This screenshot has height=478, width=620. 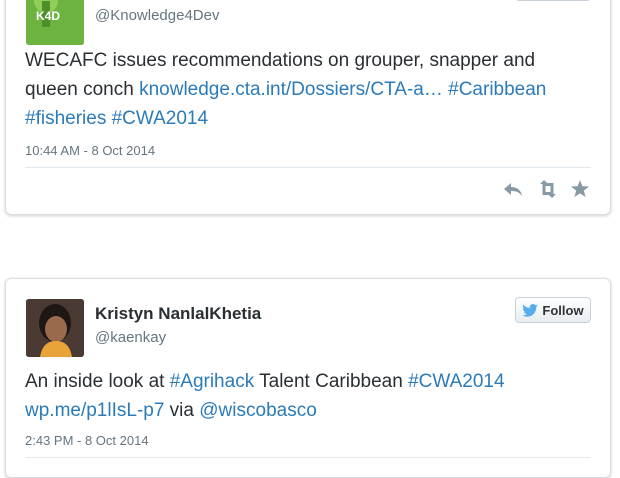 What do you see at coordinates (48, 16) in the screenshot?
I see `avatar-logo-text: K4D` at bounding box center [48, 16].